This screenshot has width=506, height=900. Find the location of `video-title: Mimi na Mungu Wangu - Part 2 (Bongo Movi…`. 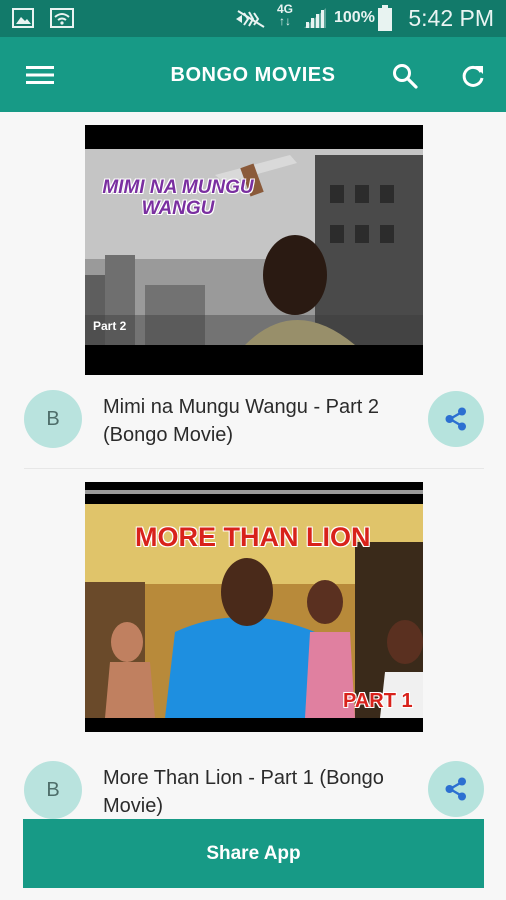

video-title: Mimi na Mungu Wangu - Part 2 (Bongo Movi… is located at coordinates (258, 421).